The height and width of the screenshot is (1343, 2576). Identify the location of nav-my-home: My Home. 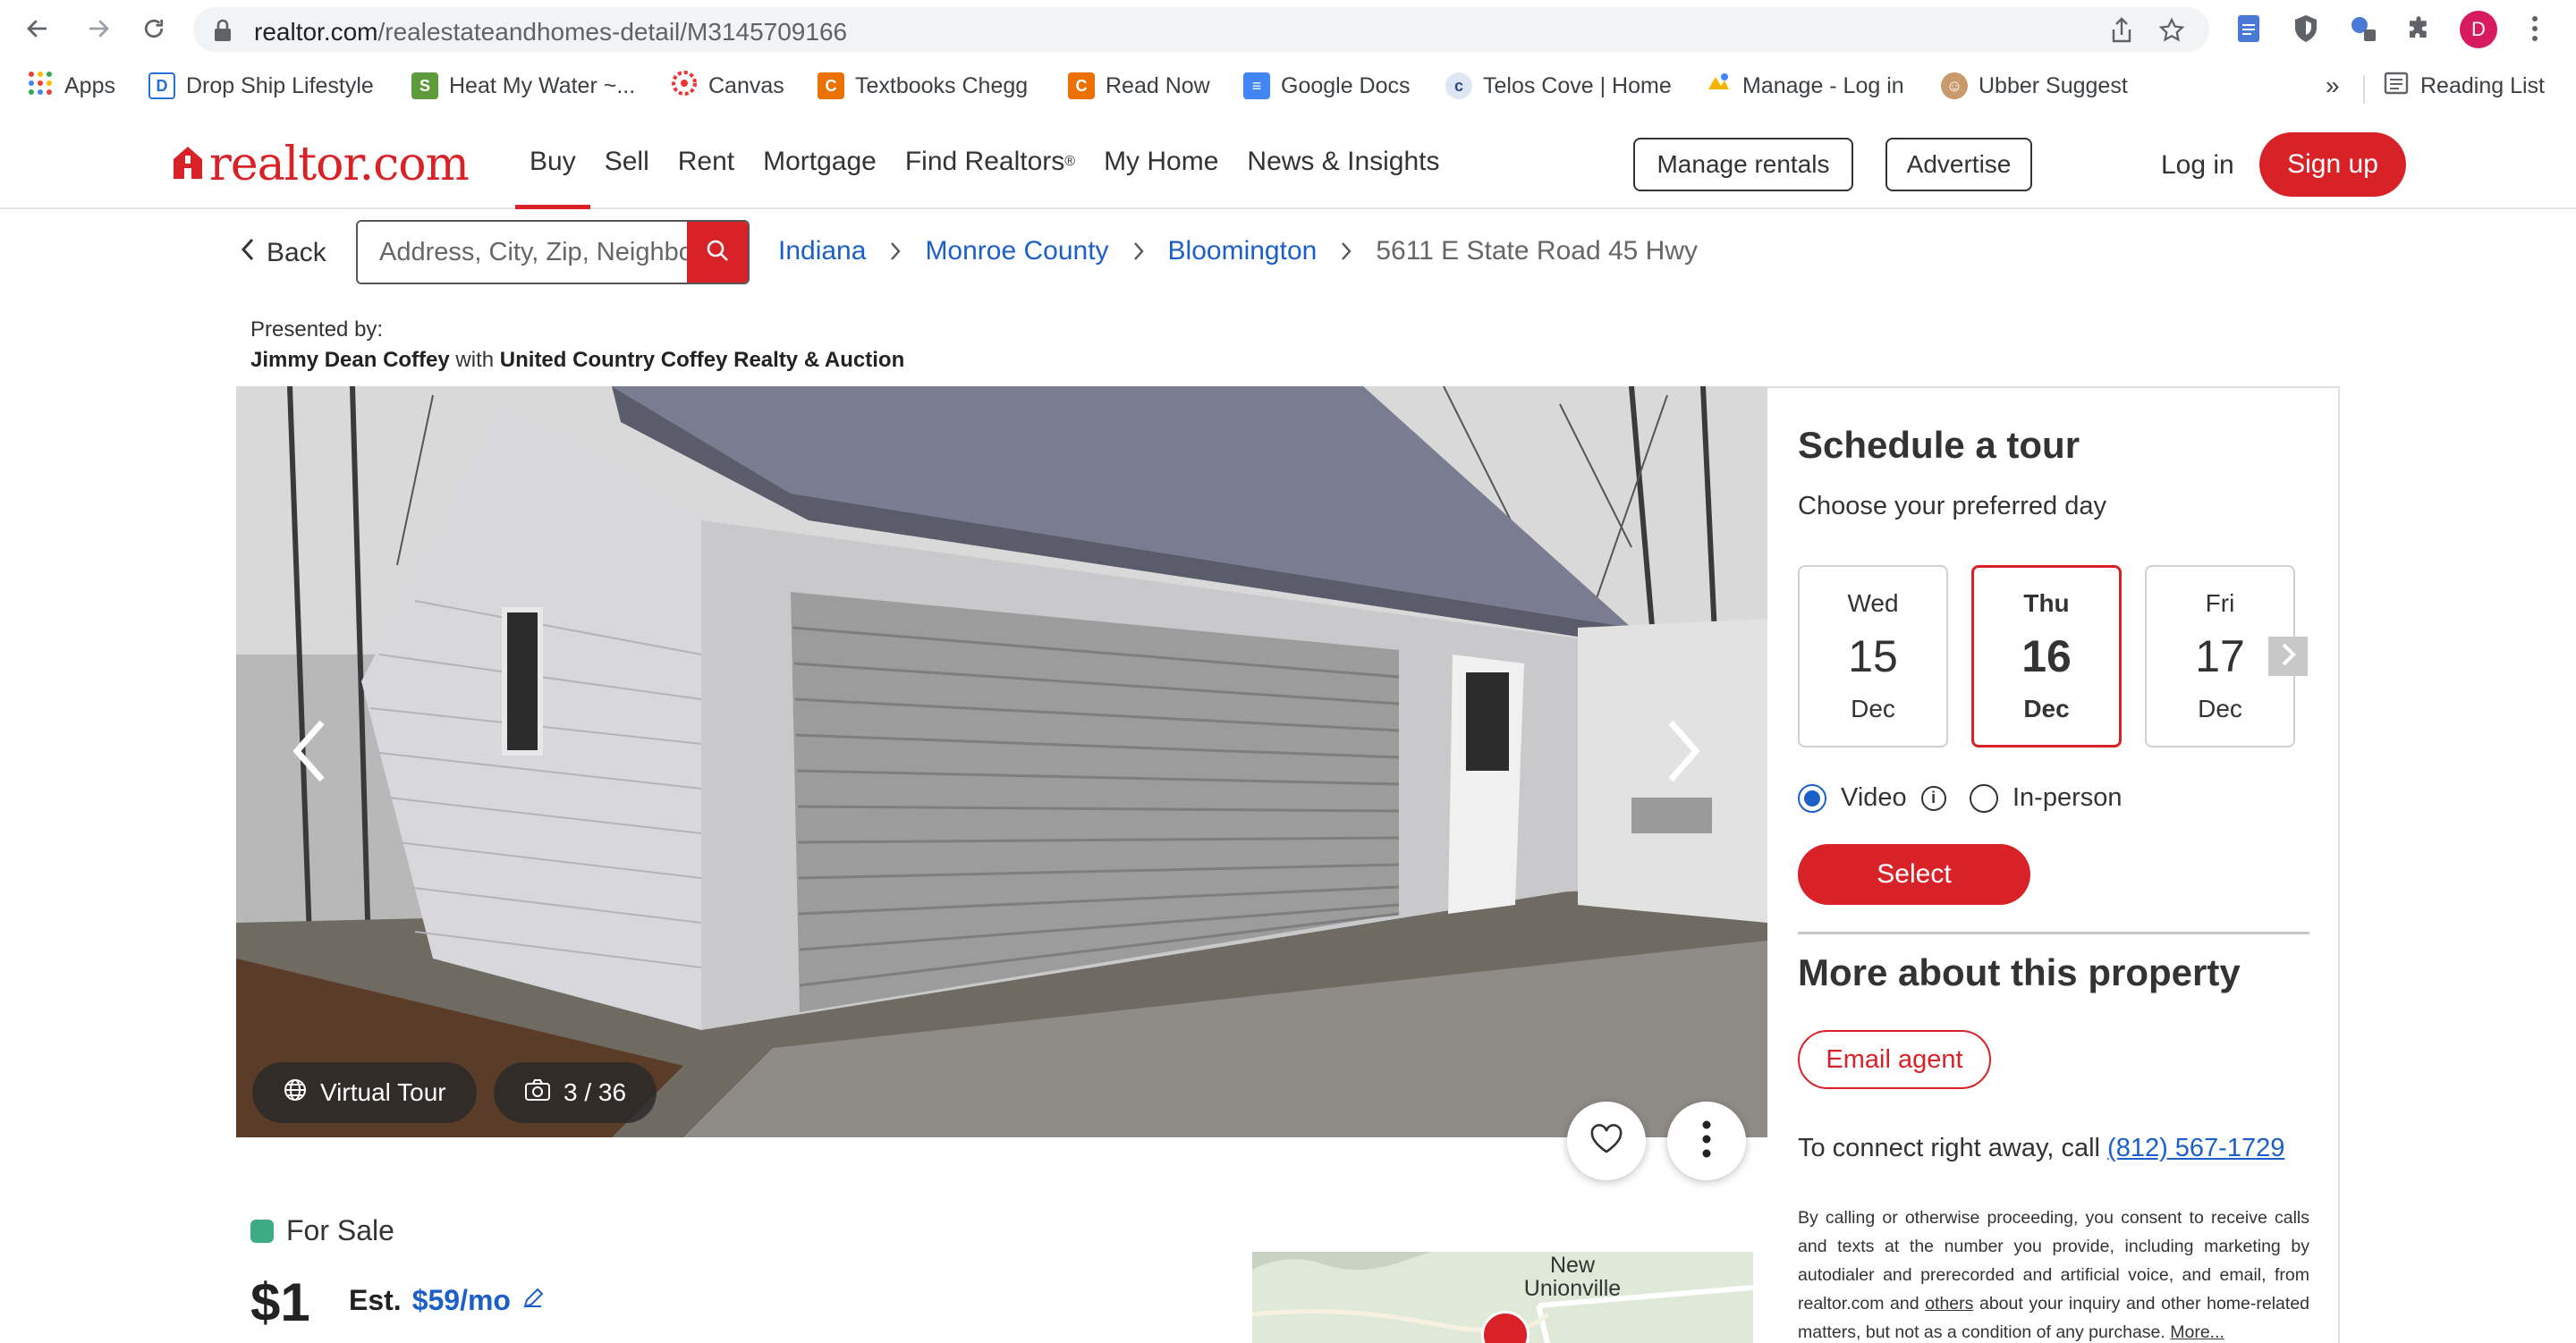
(1161, 161).